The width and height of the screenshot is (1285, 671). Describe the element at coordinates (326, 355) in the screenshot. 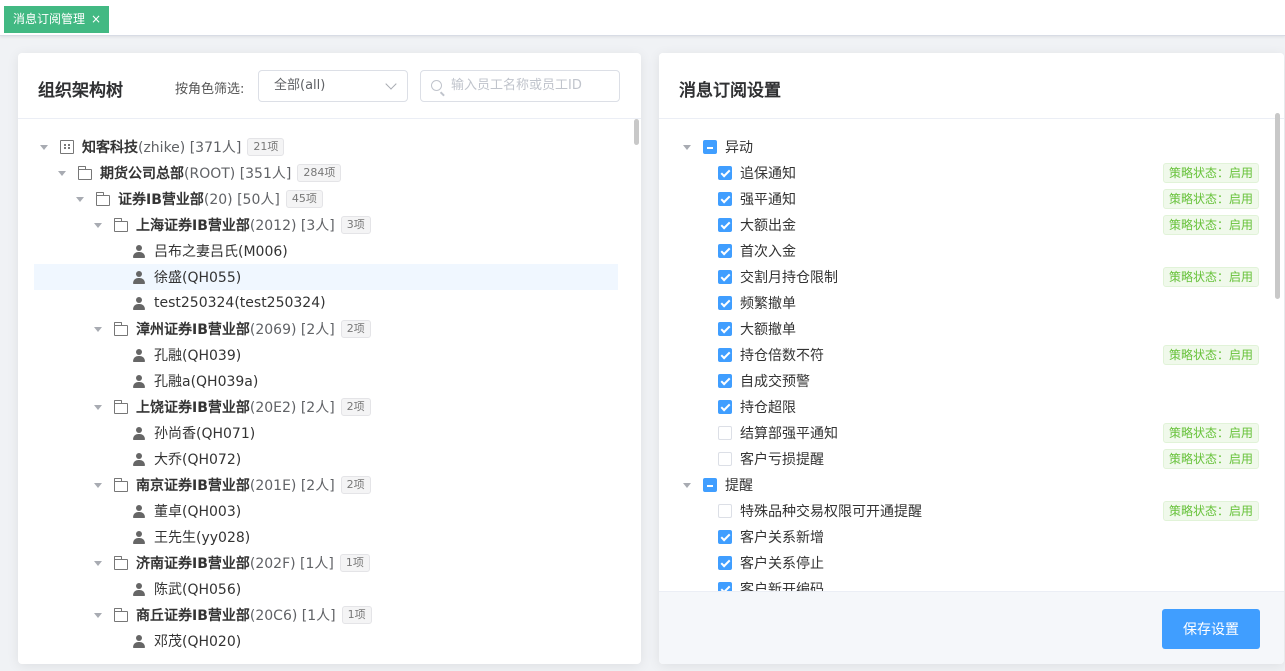

I see `tree-user-node: 孔融(QH039)` at that location.